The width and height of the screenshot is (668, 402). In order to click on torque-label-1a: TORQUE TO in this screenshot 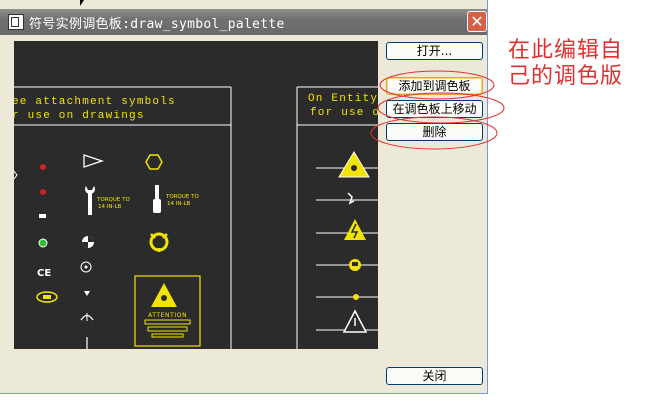, I will do `click(113, 200)`.